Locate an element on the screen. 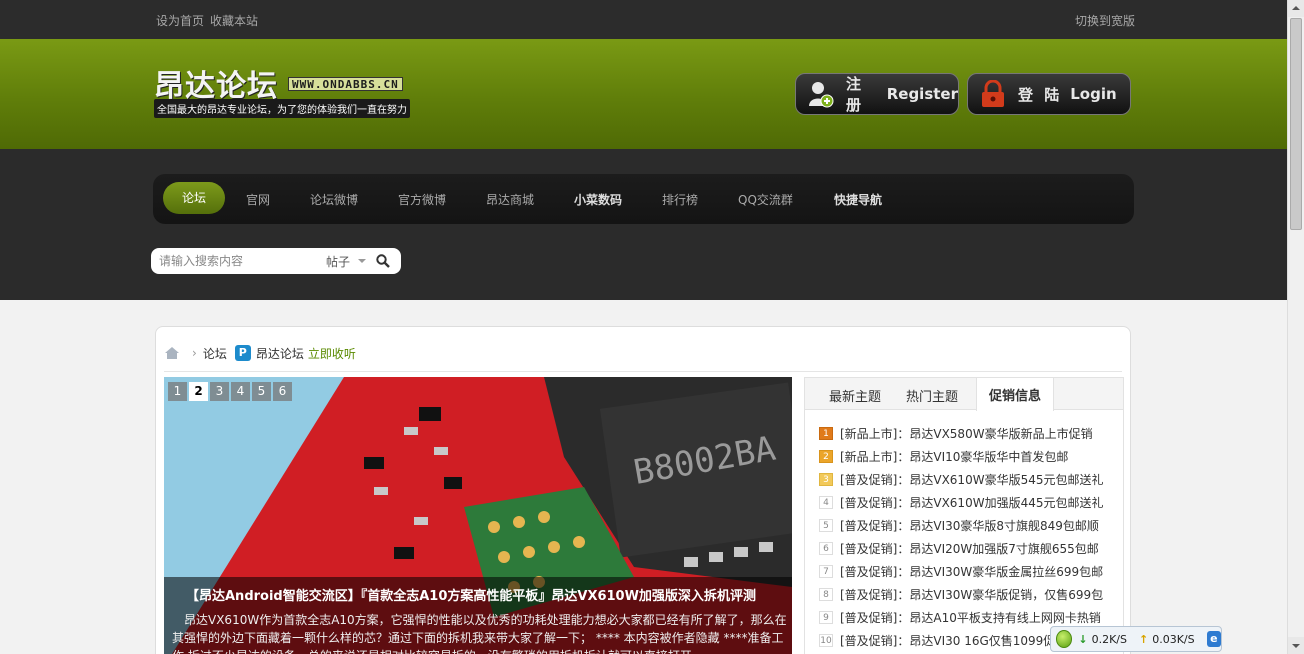  accelerator-ball-icon is located at coordinates (1064, 639).